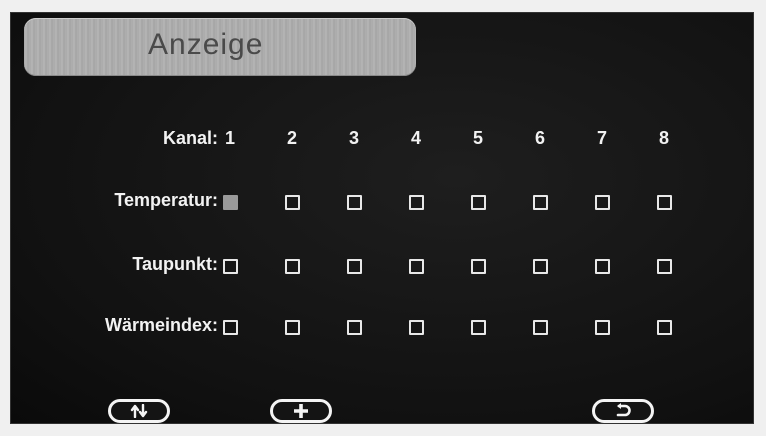  I want to click on checkbox-taupunkt-ch3, so click(354, 266).